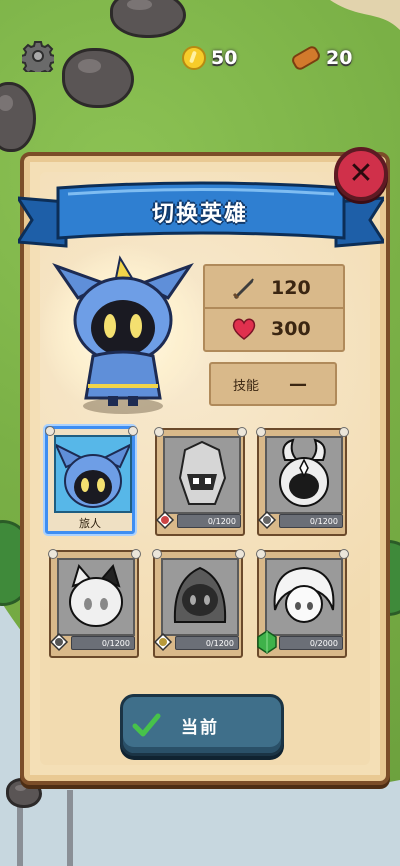 The image size is (400, 866). Describe the element at coordinates (194, 58) in the screenshot. I see `coin-icon` at that location.